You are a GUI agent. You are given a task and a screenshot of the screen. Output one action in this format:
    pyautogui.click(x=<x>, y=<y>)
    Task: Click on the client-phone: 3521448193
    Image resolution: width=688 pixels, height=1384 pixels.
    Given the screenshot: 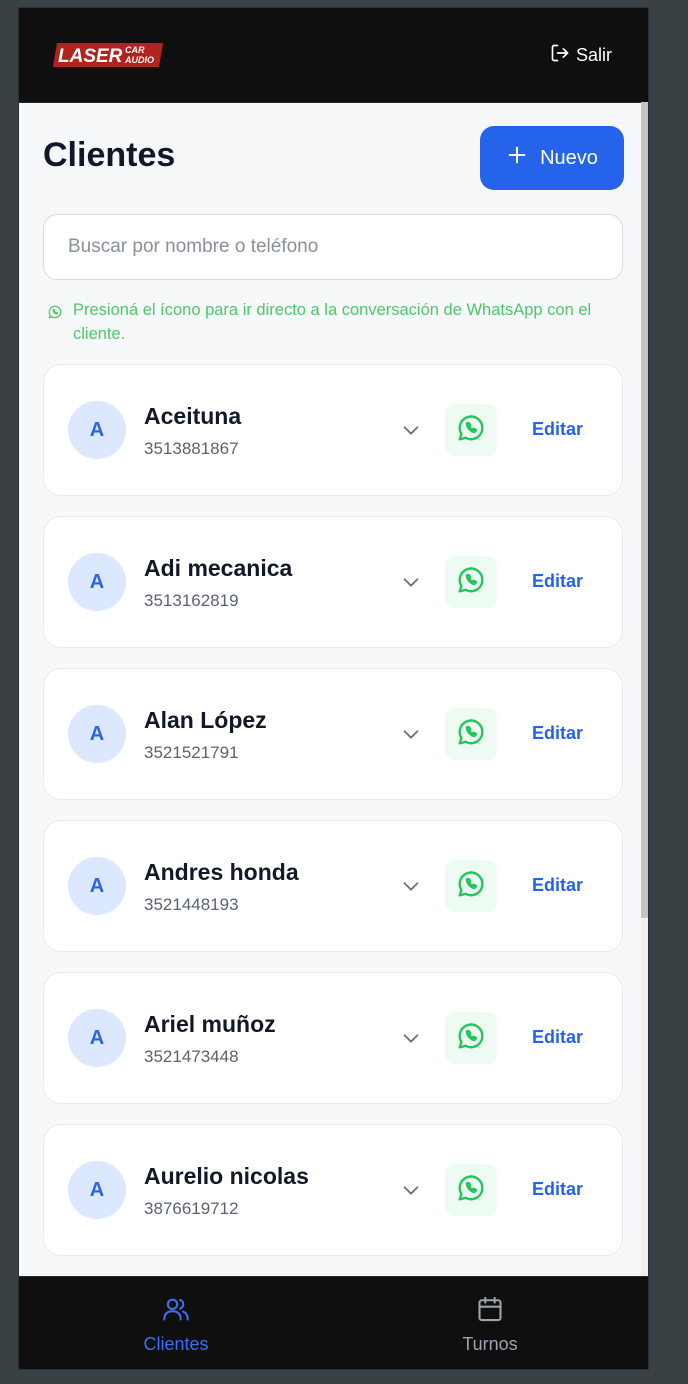 What is the action you would take?
    pyautogui.click(x=191, y=904)
    